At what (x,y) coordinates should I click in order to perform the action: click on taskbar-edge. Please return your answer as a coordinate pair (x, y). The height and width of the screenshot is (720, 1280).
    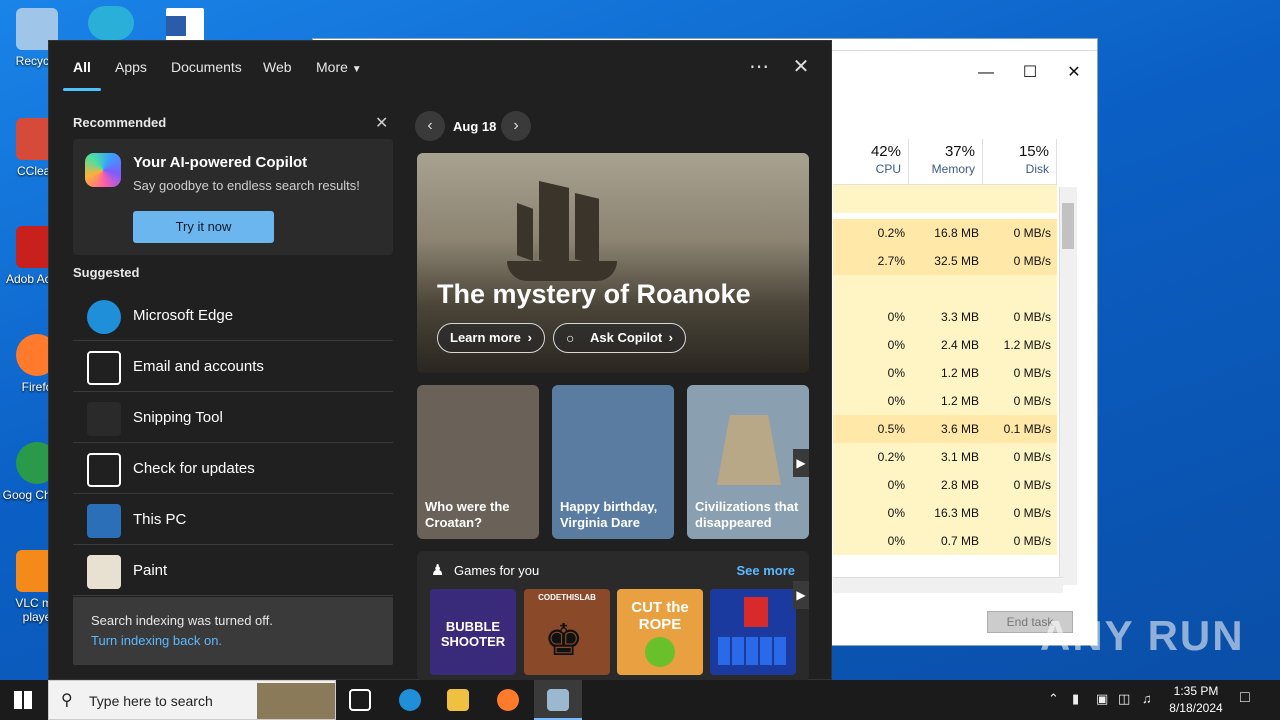
    Looking at the image, I should click on (410, 700).